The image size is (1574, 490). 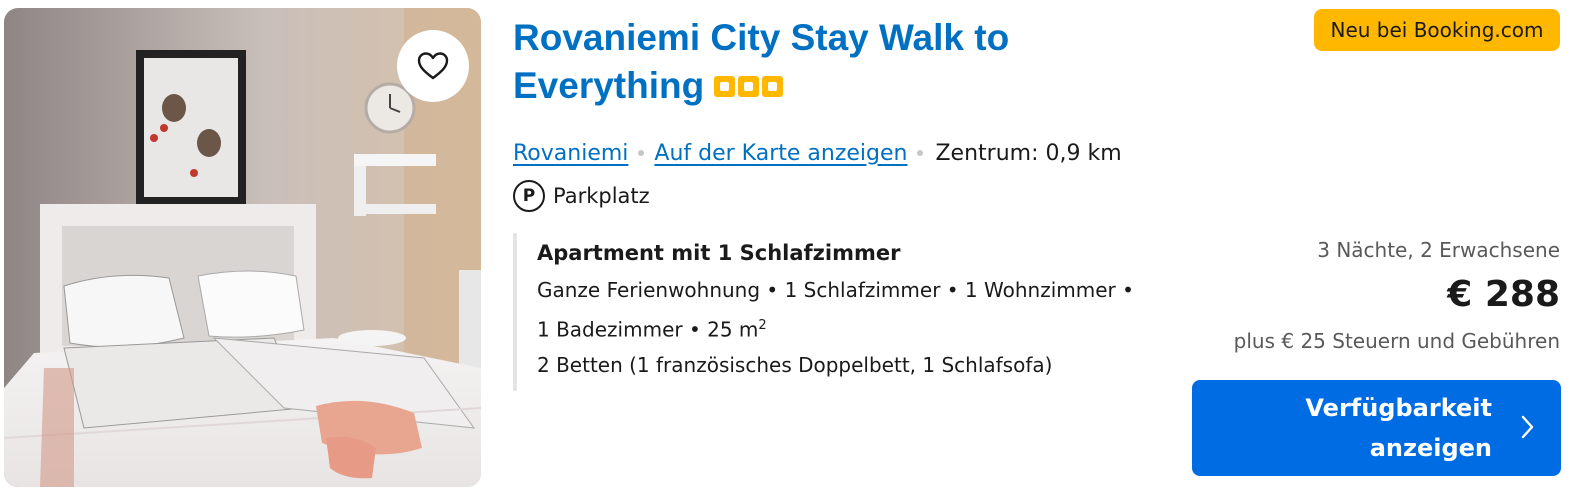 I want to click on city-link: Rovaniemi, so click(x=570, y=153).